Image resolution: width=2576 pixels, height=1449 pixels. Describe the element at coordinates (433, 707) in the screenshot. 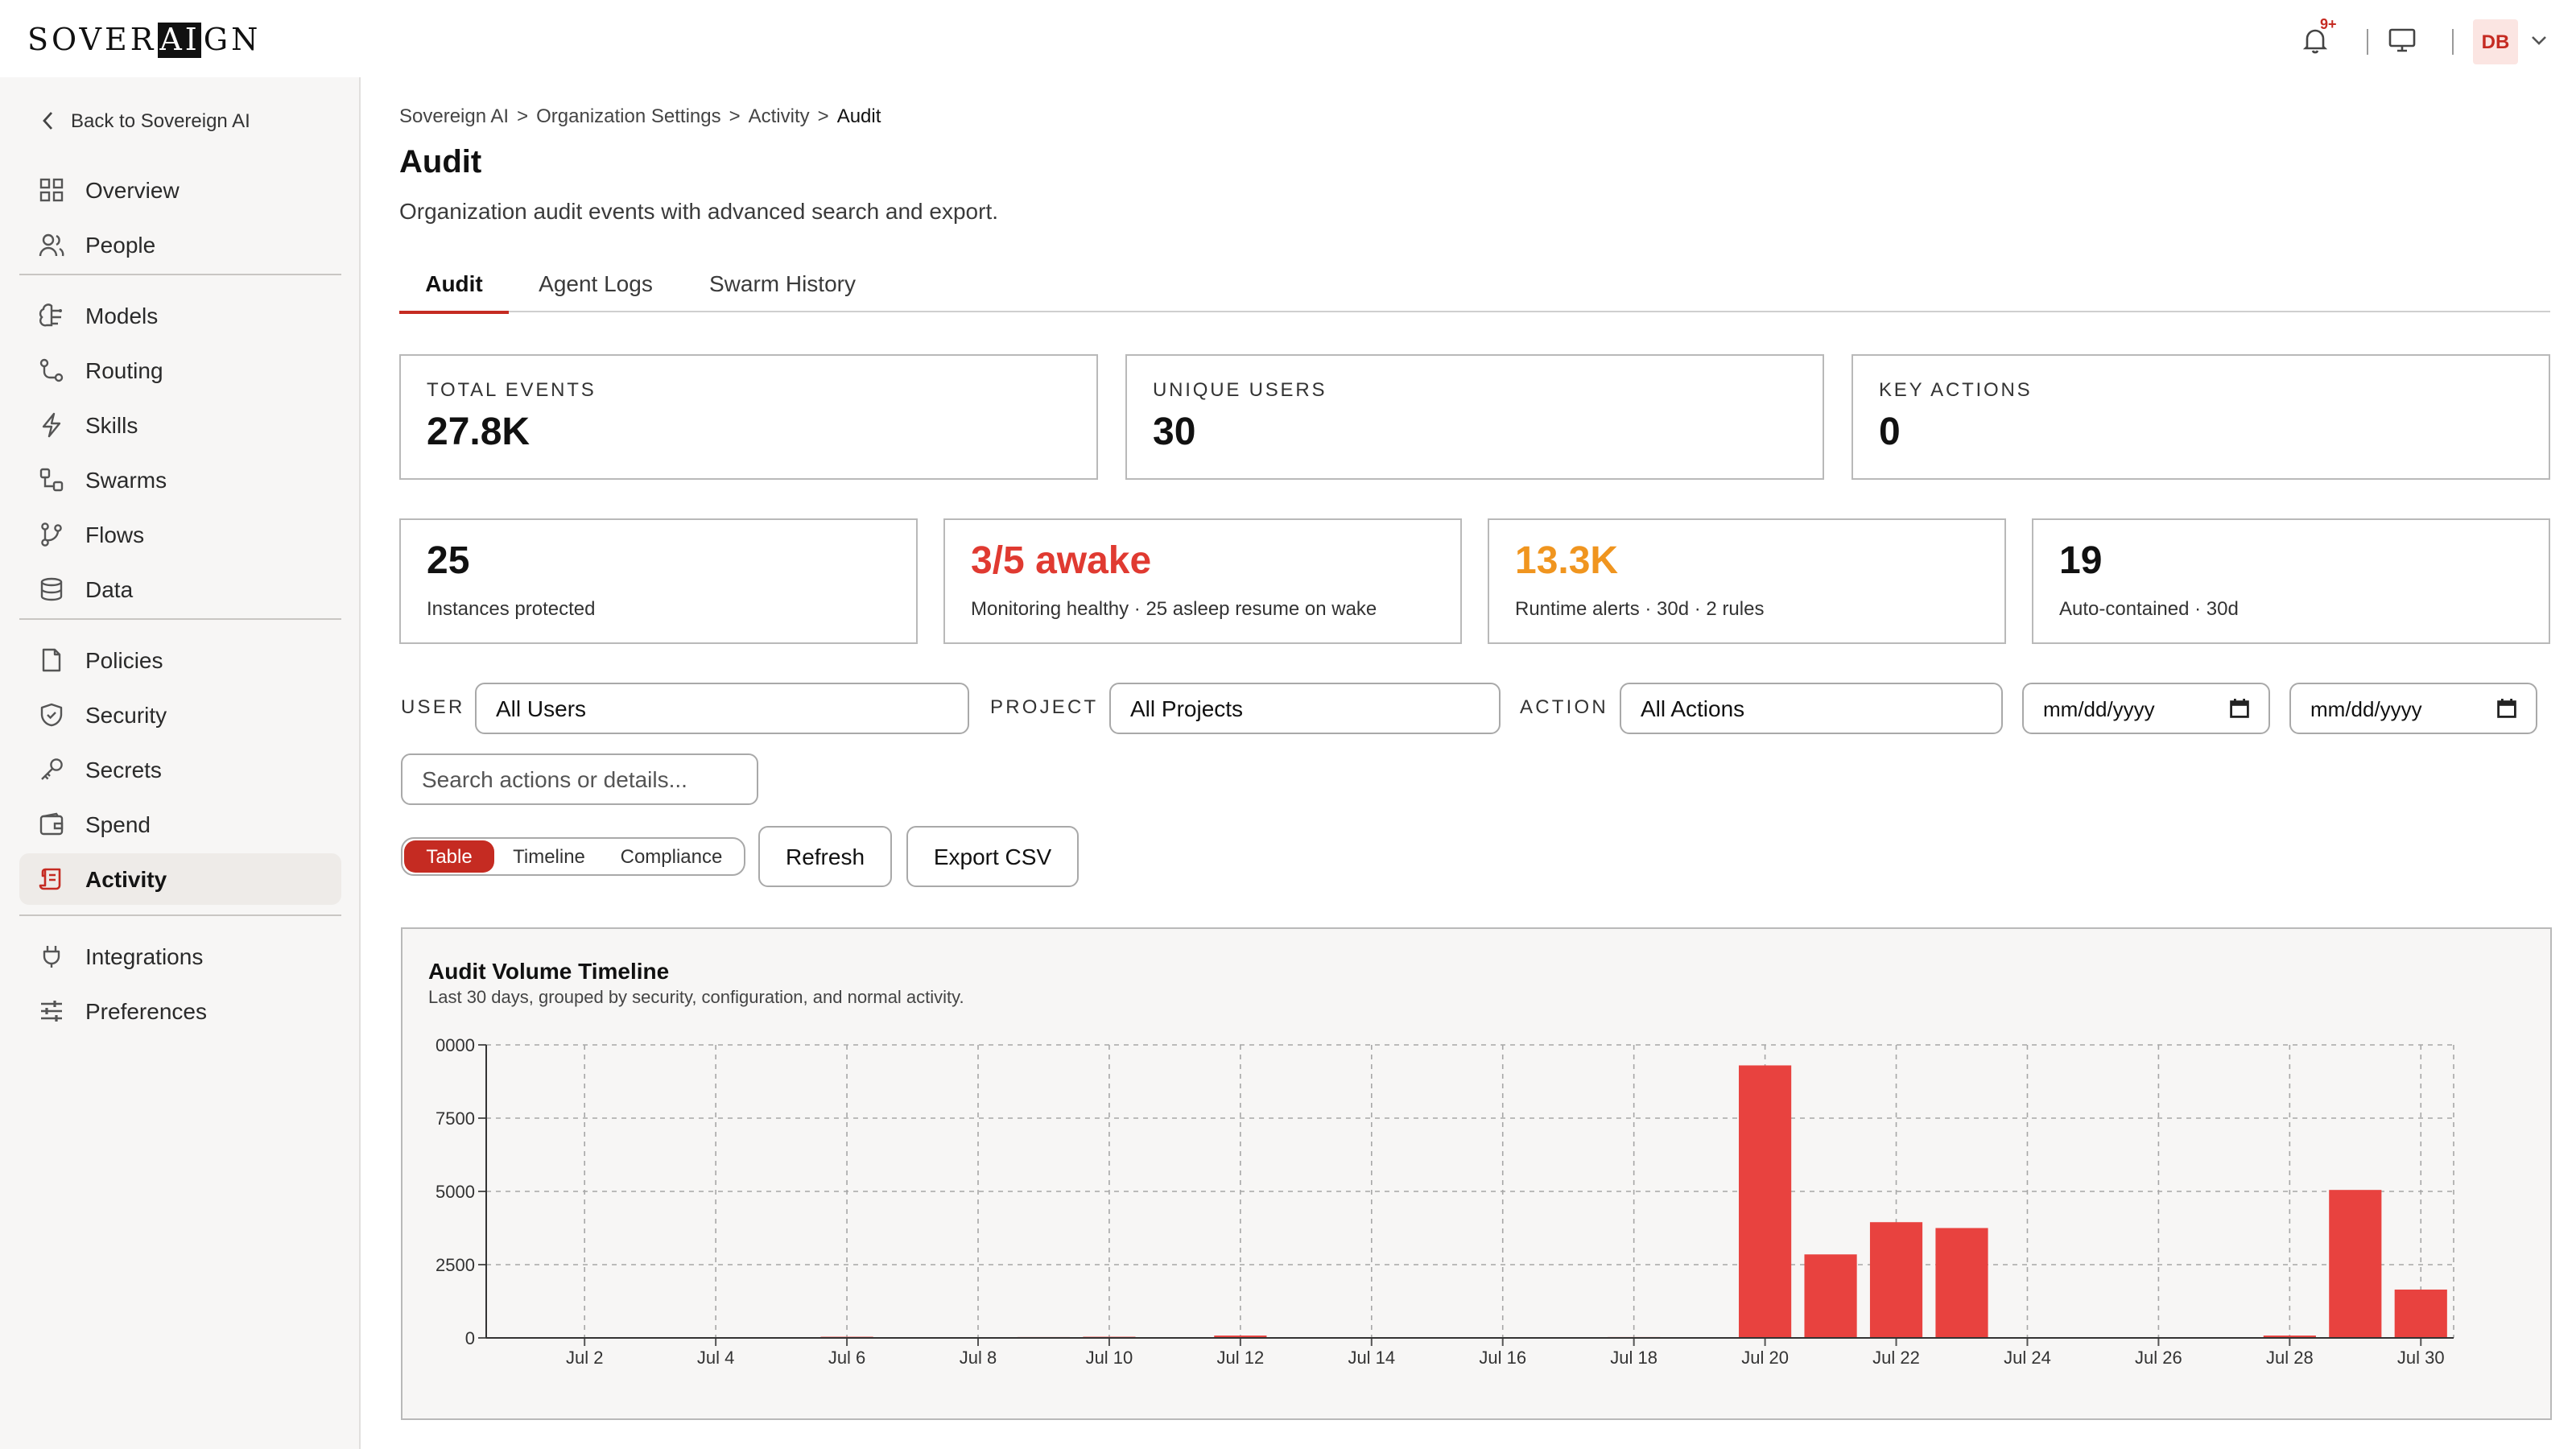

I see `user-filter-label: USER` at that location.